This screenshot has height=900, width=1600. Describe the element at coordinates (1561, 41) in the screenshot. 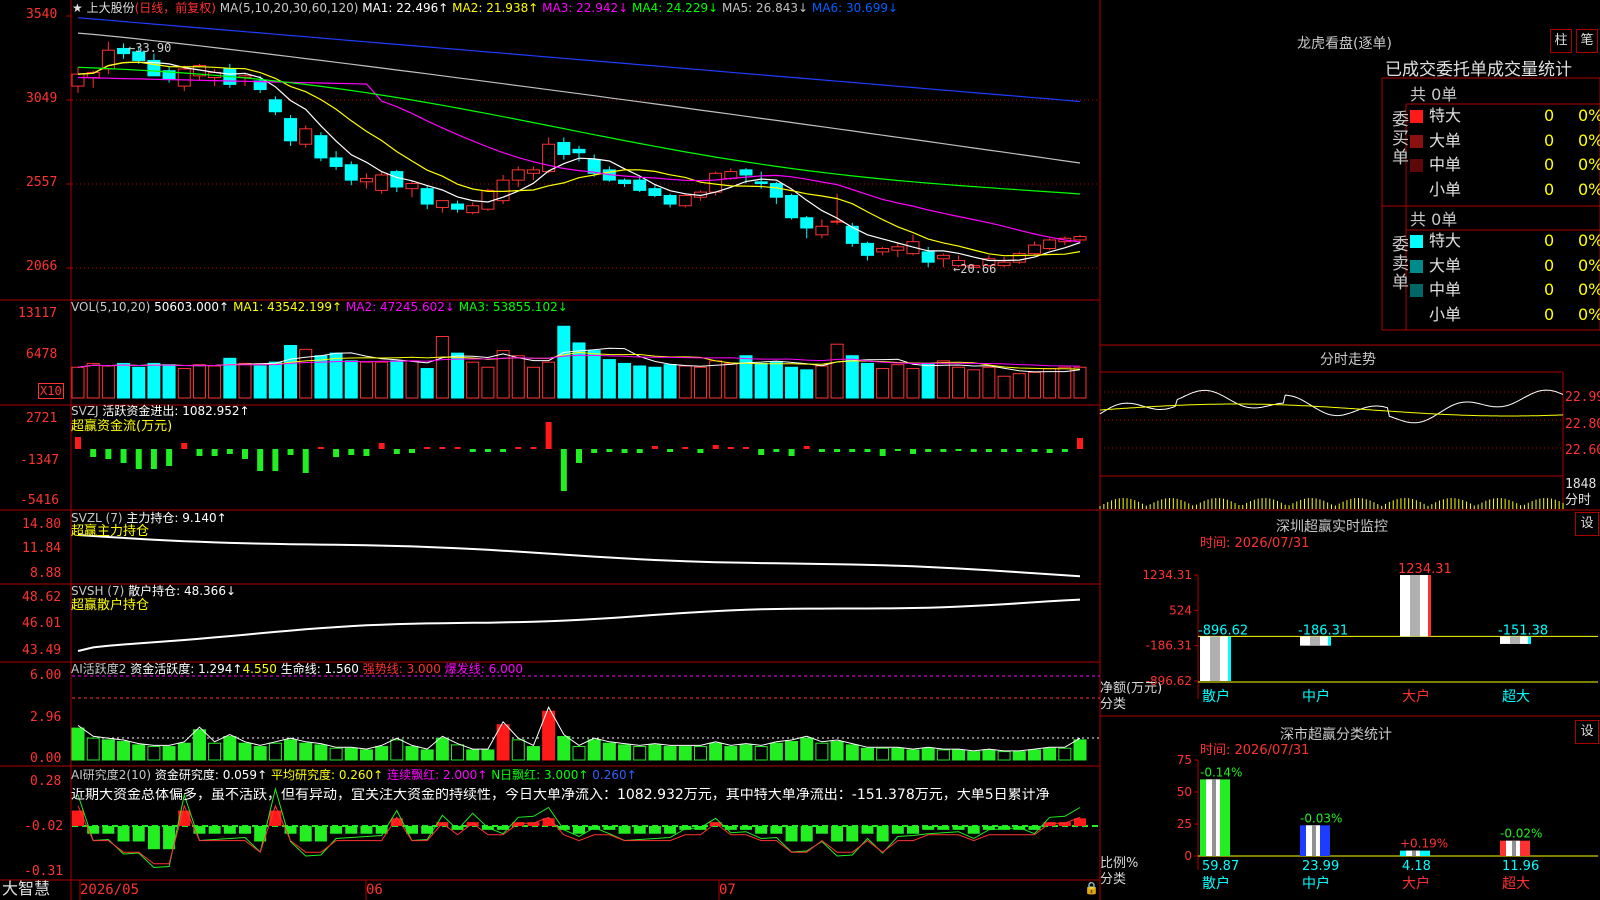

I see `tab-bar-view: 柱` at that location.